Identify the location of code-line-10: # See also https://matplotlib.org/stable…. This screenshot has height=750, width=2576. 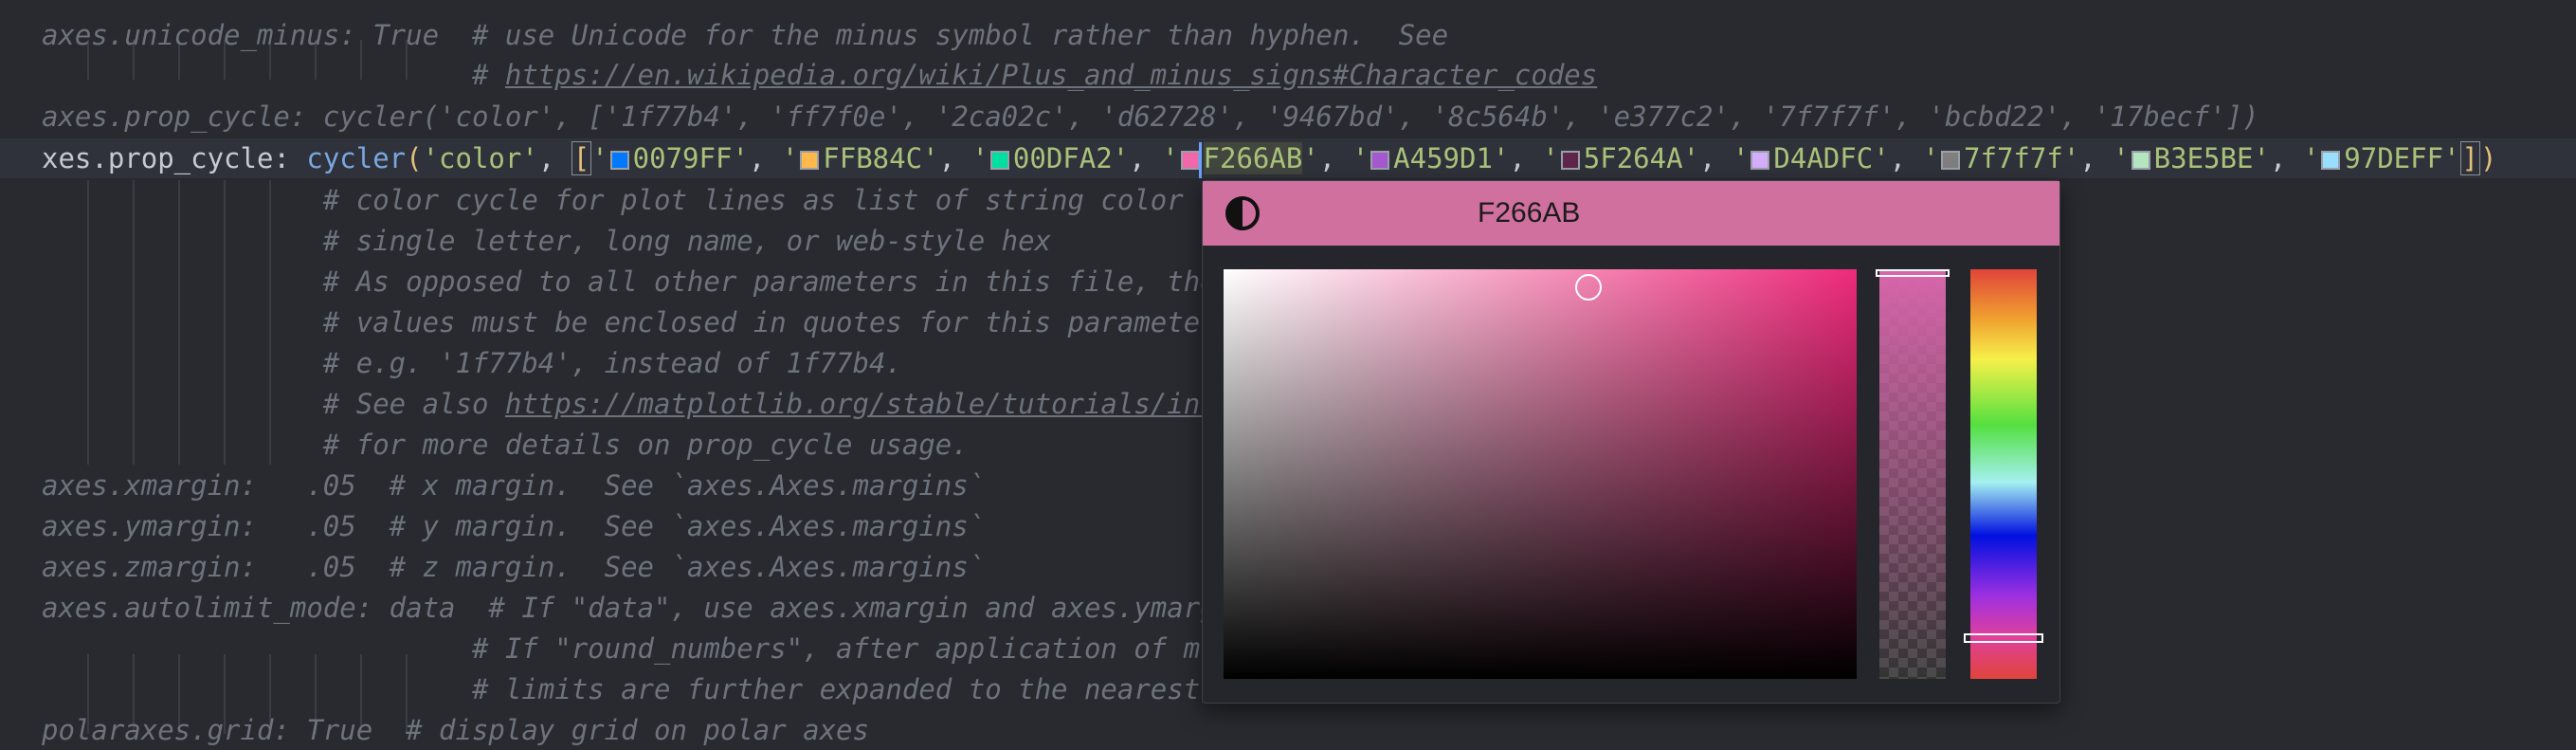
(629, 404).